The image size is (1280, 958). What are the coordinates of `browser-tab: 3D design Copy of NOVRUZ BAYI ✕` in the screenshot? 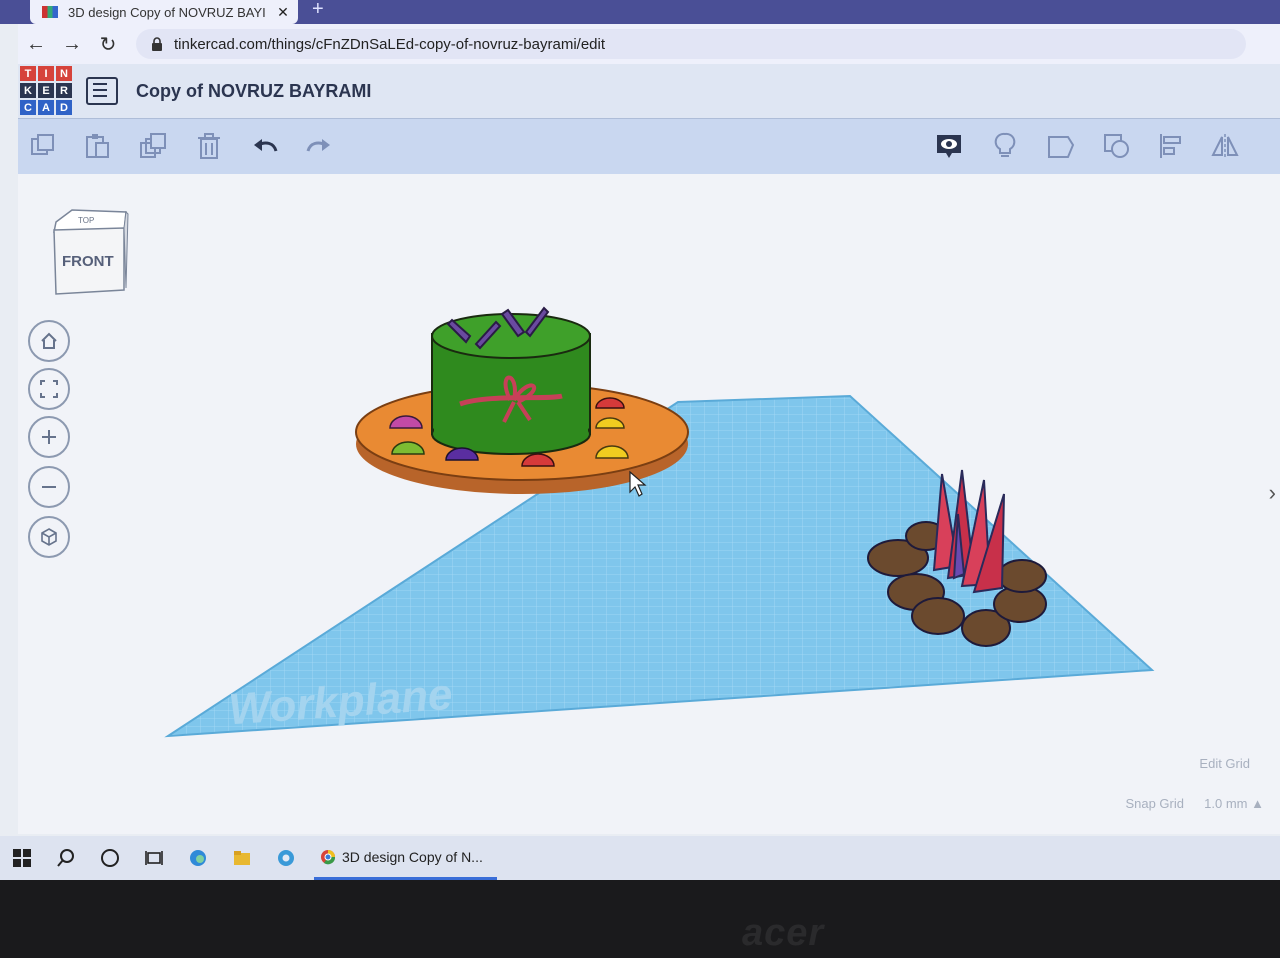 It's located at (164, 12).